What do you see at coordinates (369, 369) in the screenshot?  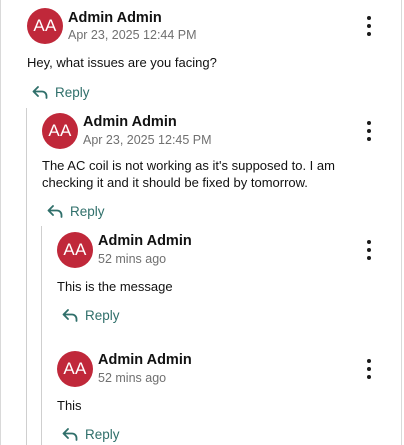 I see `more-vertical-icon` at bounding box center [369, 369].